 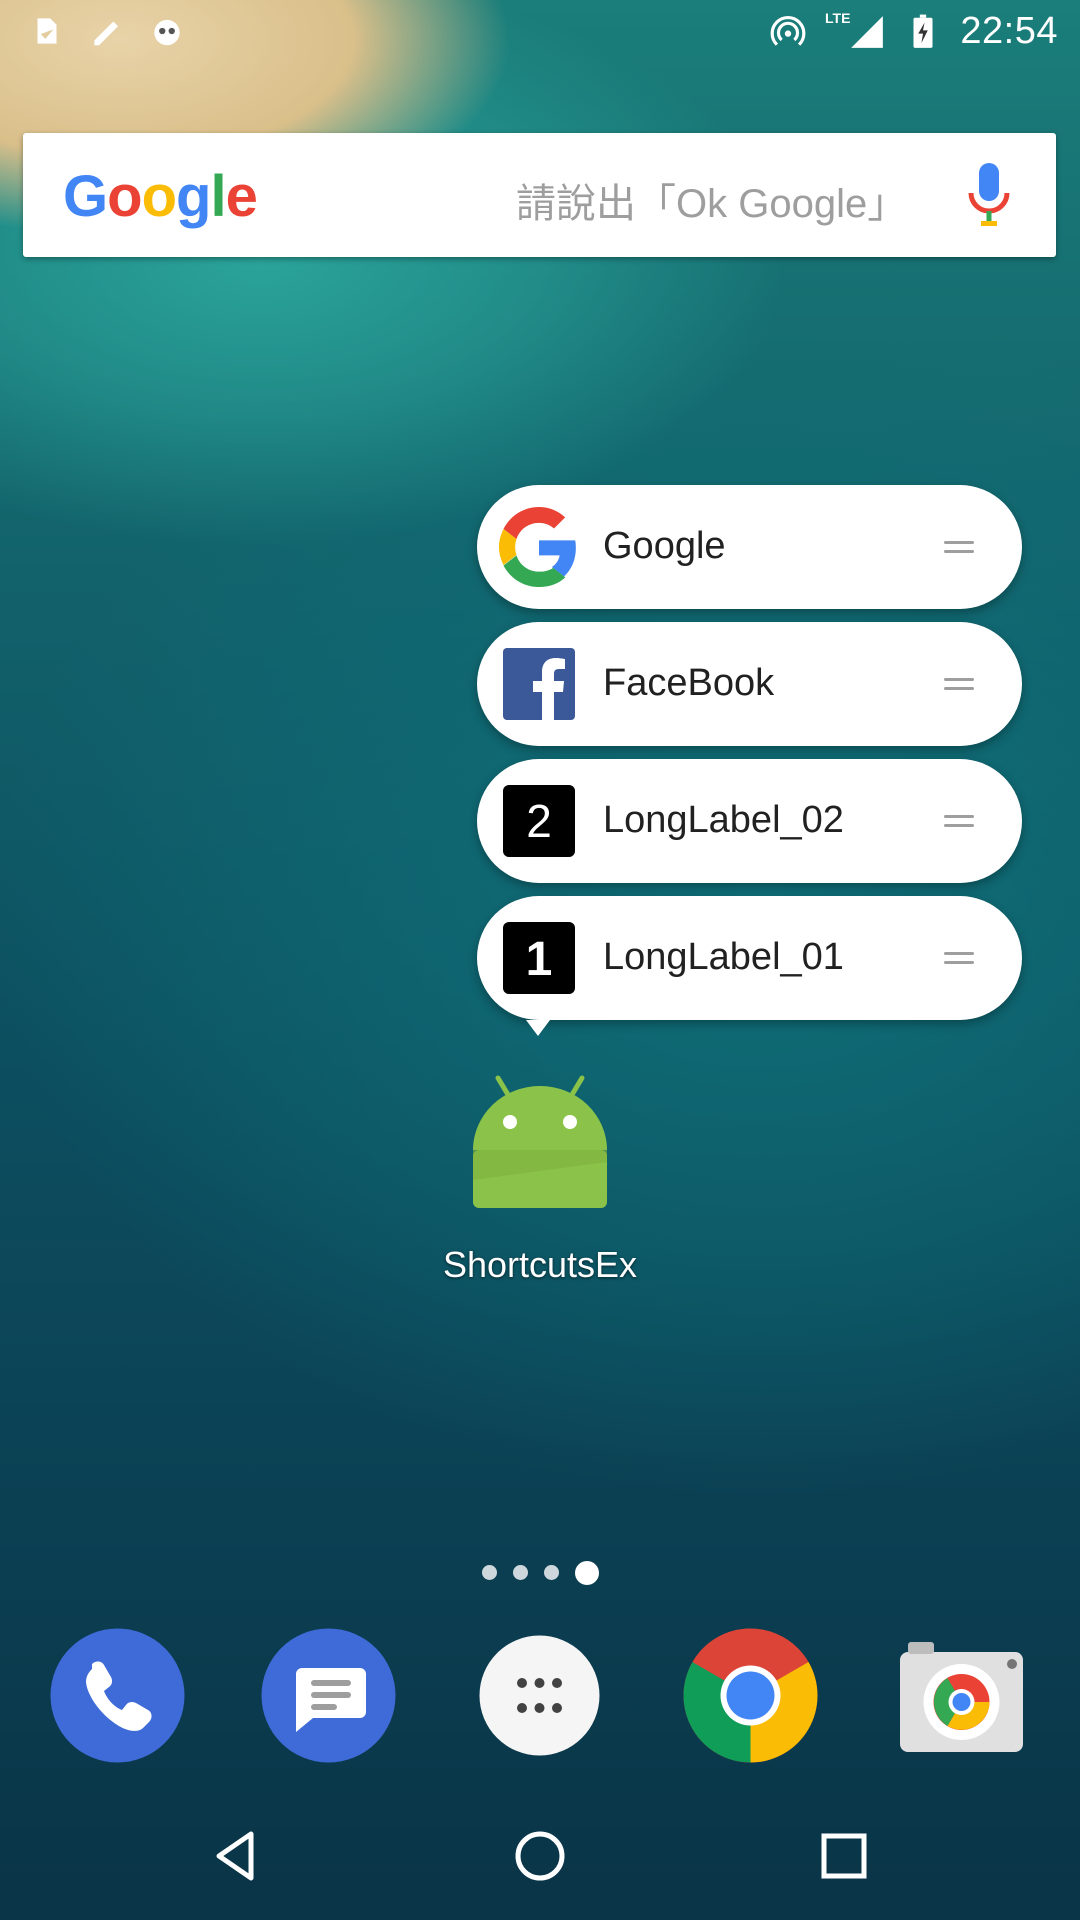 I want to click on google-search-bar: Google 請說出「Ok Google」, so click(x=539, y=195).